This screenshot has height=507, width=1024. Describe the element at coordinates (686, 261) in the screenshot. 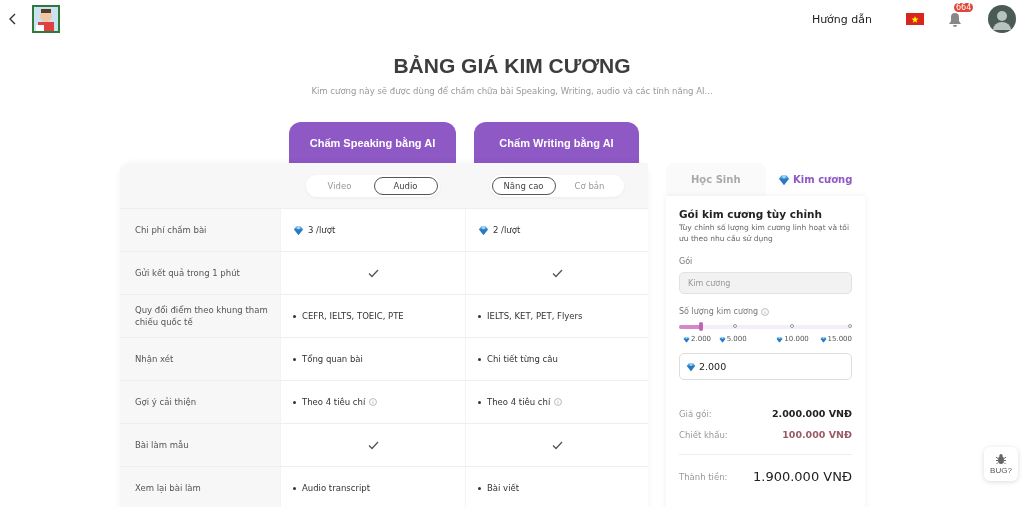

I see `field-label: Gói` at that location.